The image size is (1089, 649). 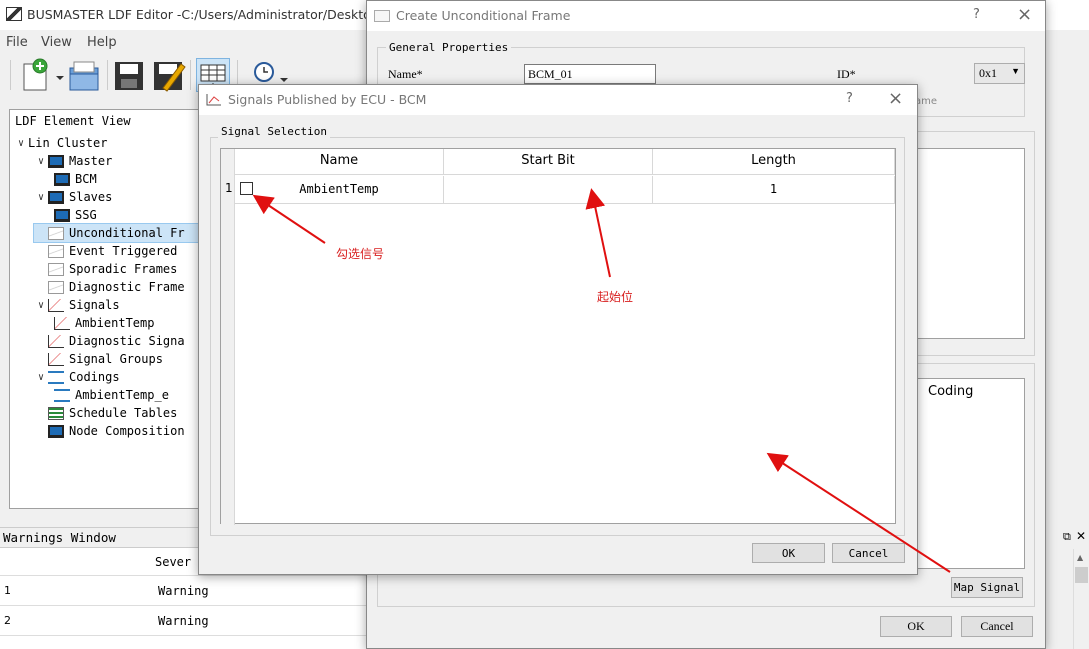 I want to click on signal-select-checkbox, so click(x=246, y=188).